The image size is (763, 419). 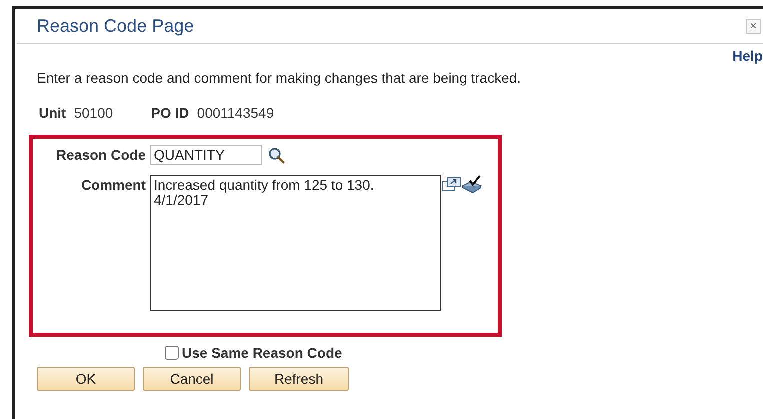 What do you see at coordinates (113, 185) in the screenshot?
I see `field-label: Comment` at bounding box center [113, 185].